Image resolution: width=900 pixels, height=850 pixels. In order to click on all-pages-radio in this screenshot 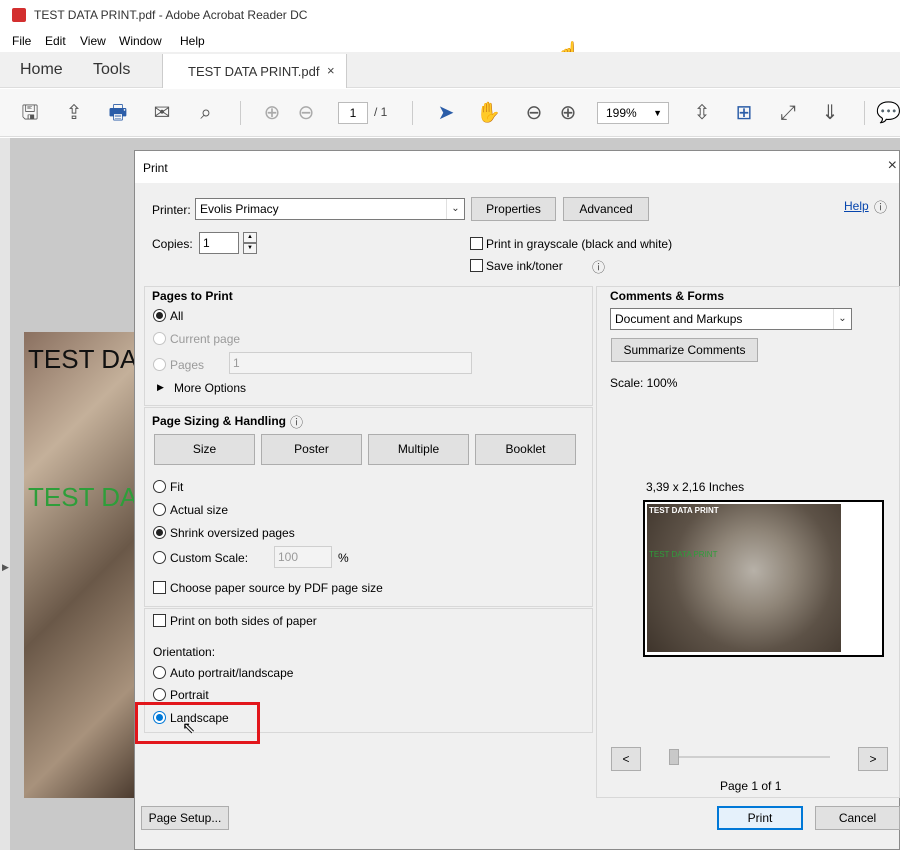, I will do `click(159, 315)`.